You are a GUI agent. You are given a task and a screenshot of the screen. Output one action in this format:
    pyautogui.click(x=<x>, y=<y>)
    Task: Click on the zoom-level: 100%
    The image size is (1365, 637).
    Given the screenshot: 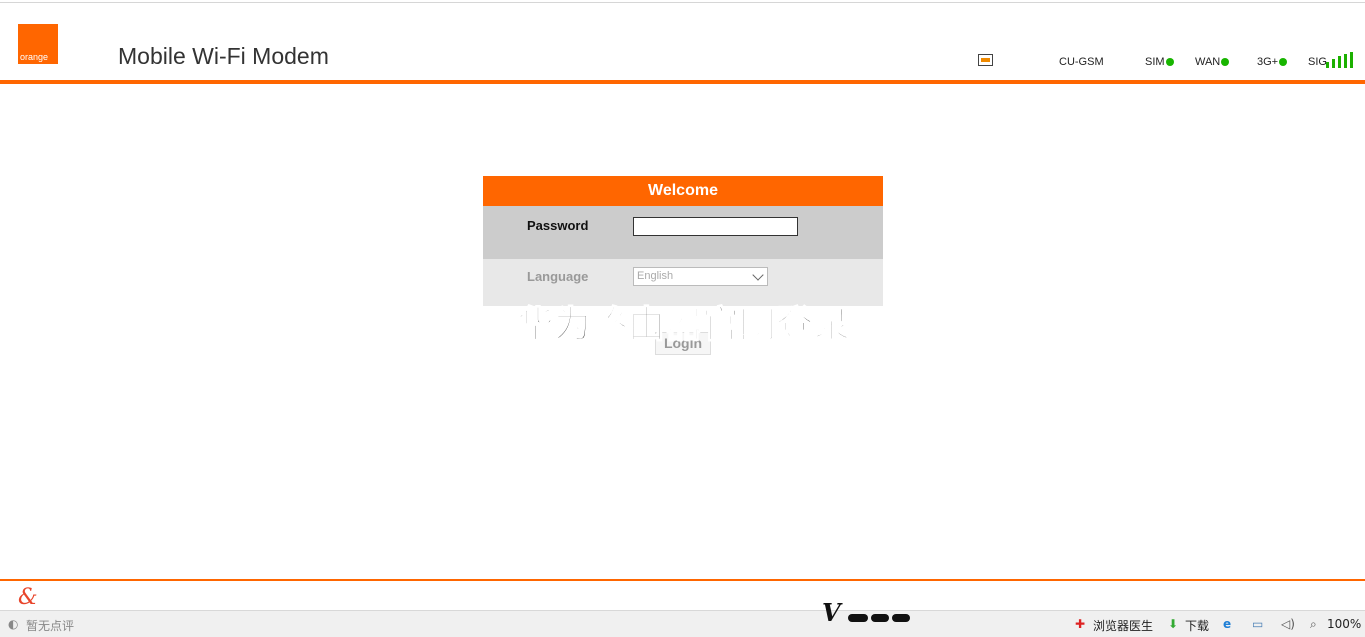 What is the action you would take?
    pyautogui.click(x=1344, y=624)
    